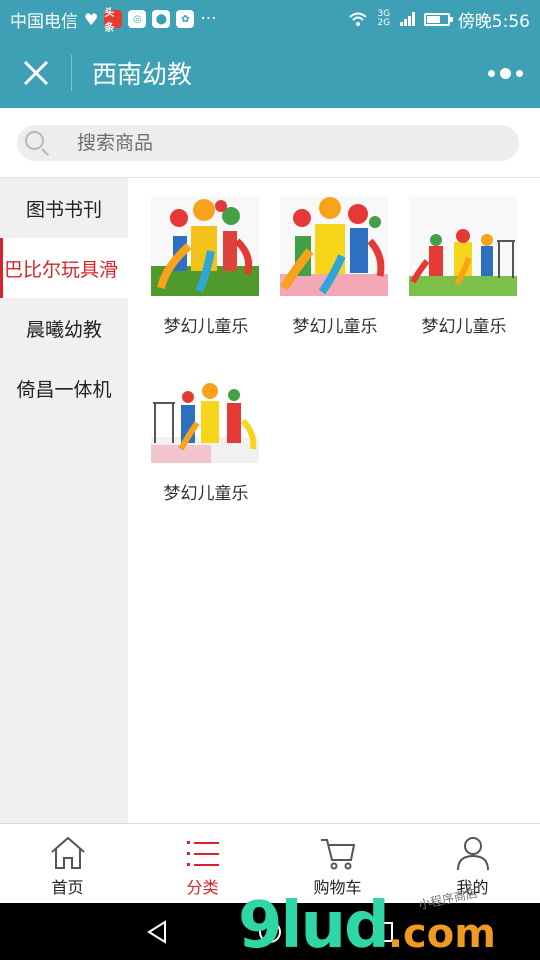 The height and width of the screenshot is (960, 540). Describe the element at coordinates (208, 19) in the screenshot. I see `more-dots-icon: ···` at that location.